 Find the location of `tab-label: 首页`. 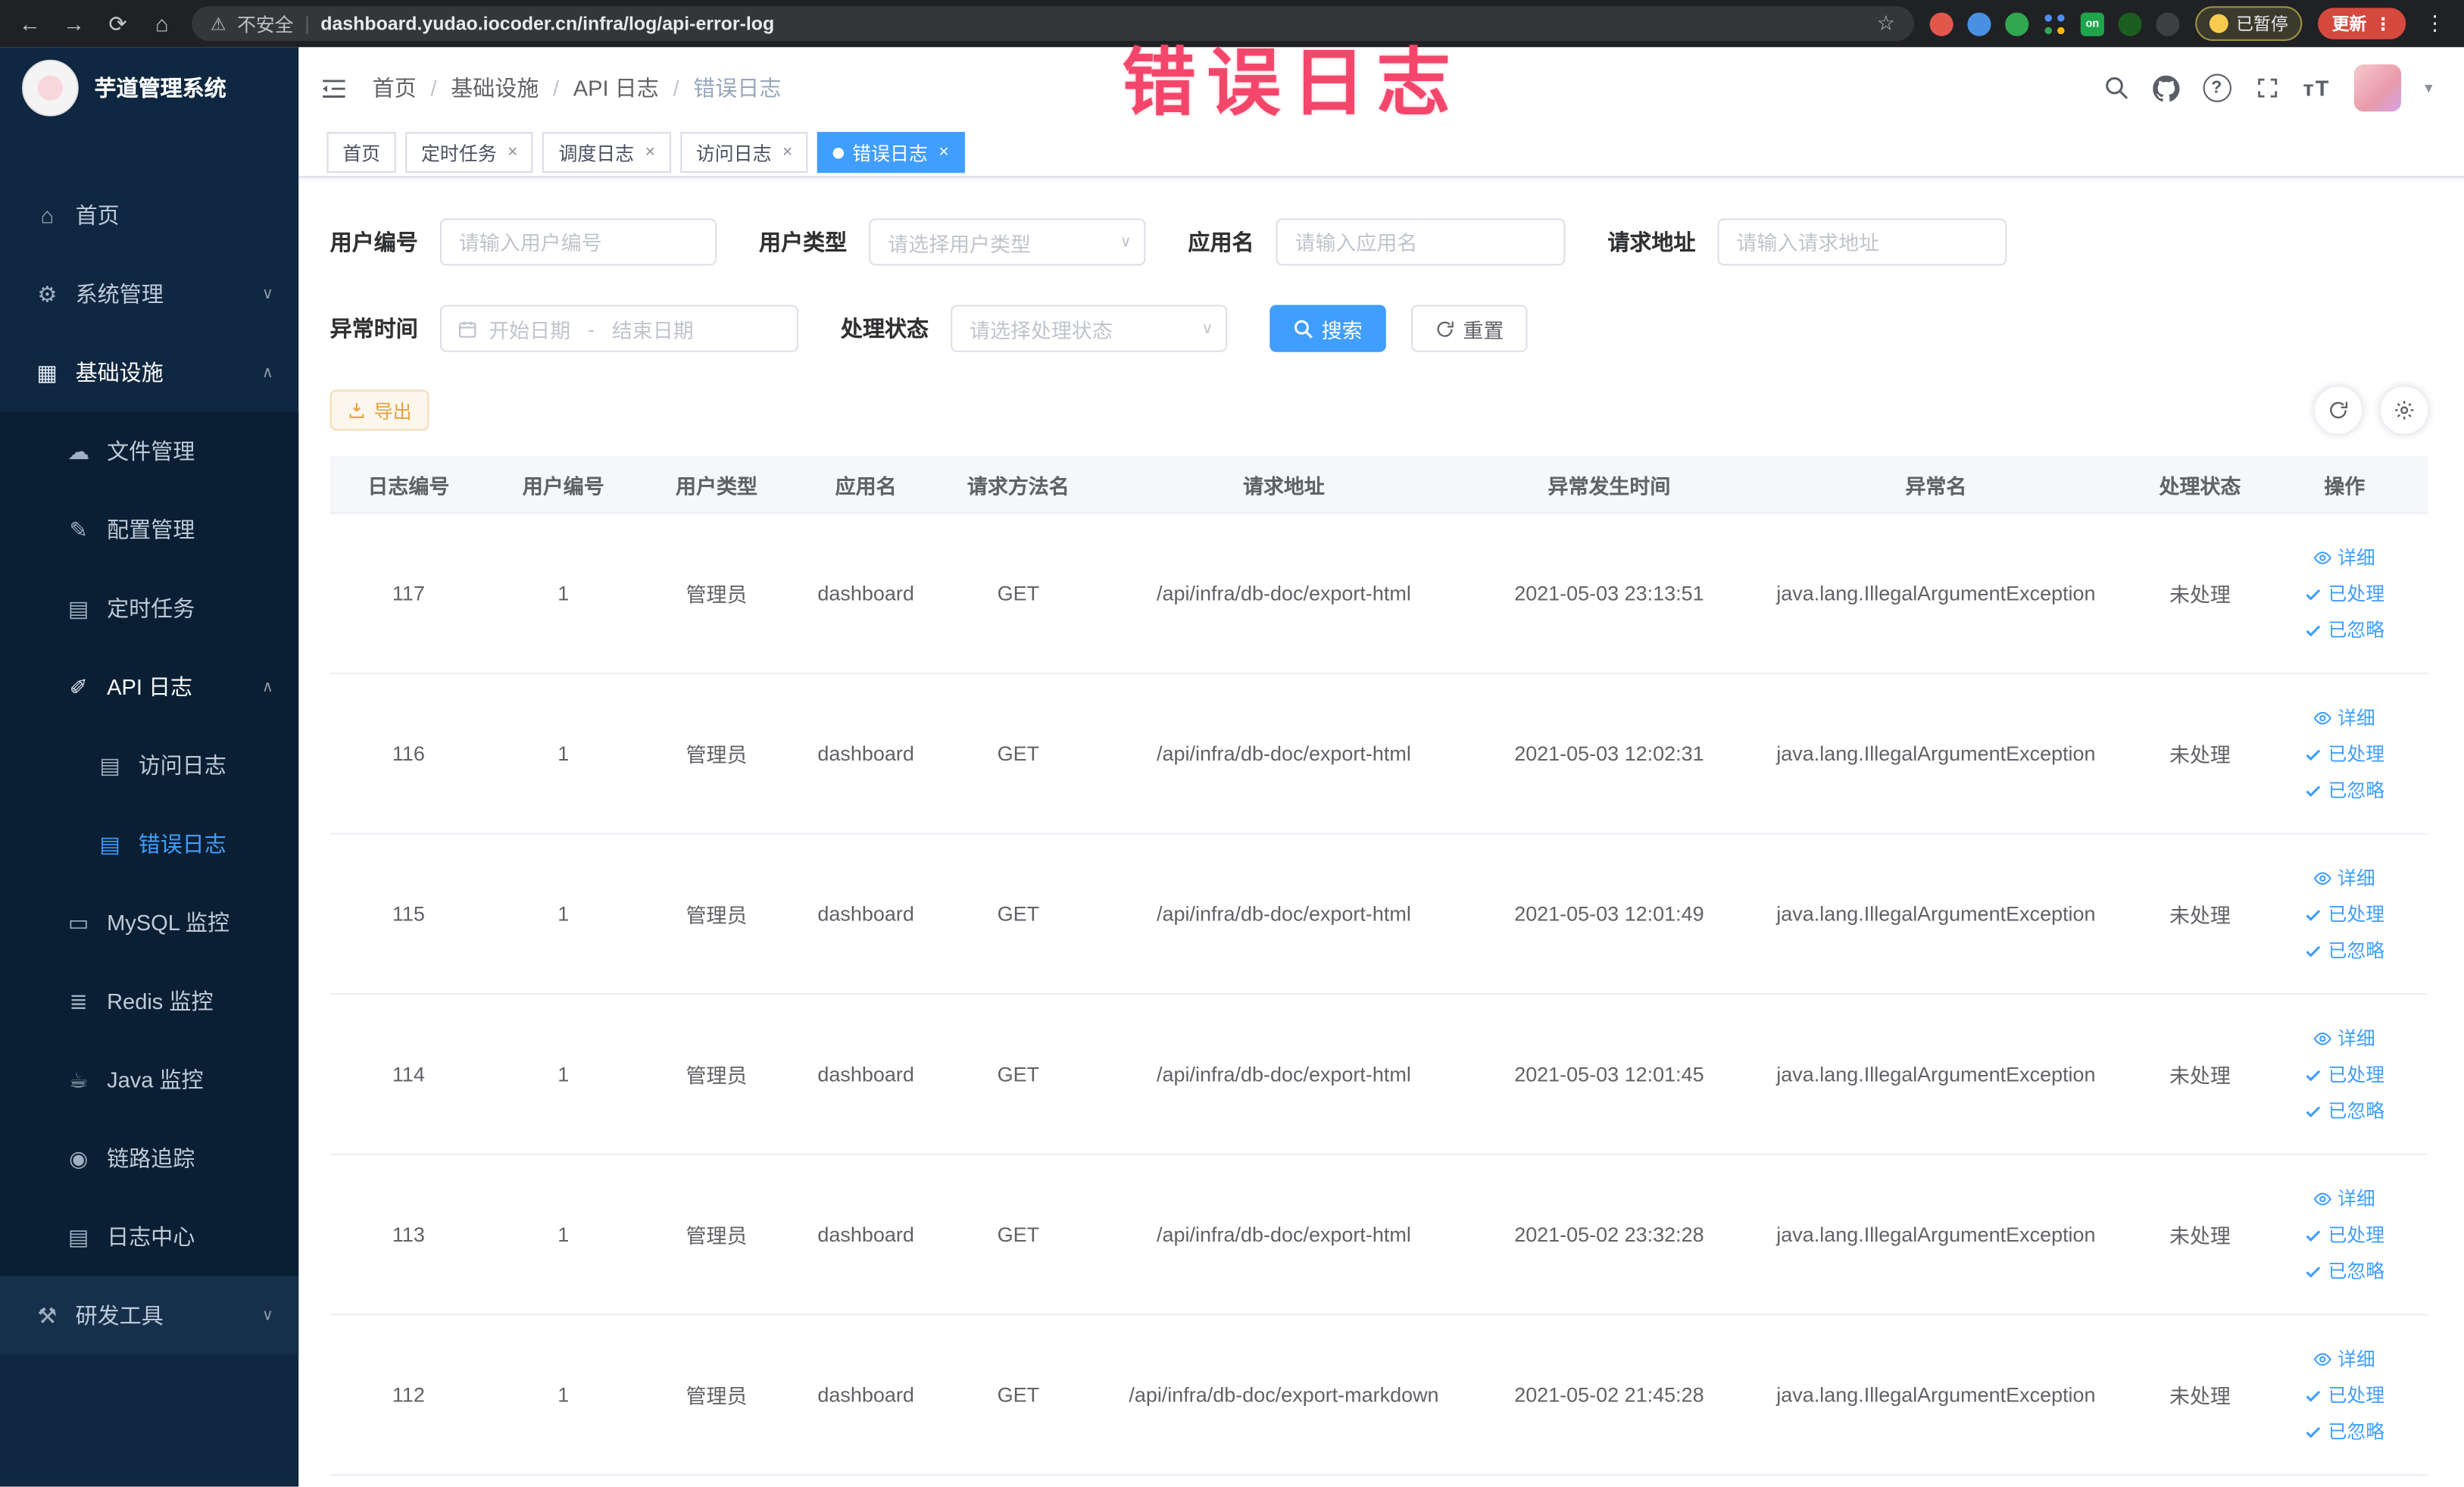

tab-label: 首页 is located at coordinates (361, 153).